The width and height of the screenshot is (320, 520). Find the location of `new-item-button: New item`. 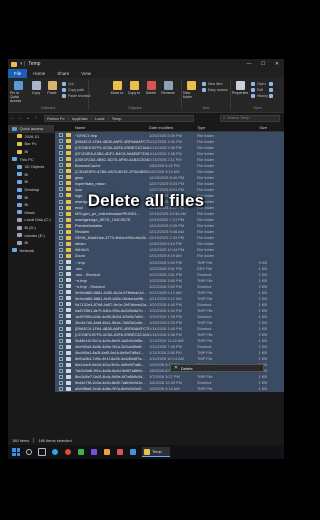

new-item-button: New item is located at coordinates (212, 84).